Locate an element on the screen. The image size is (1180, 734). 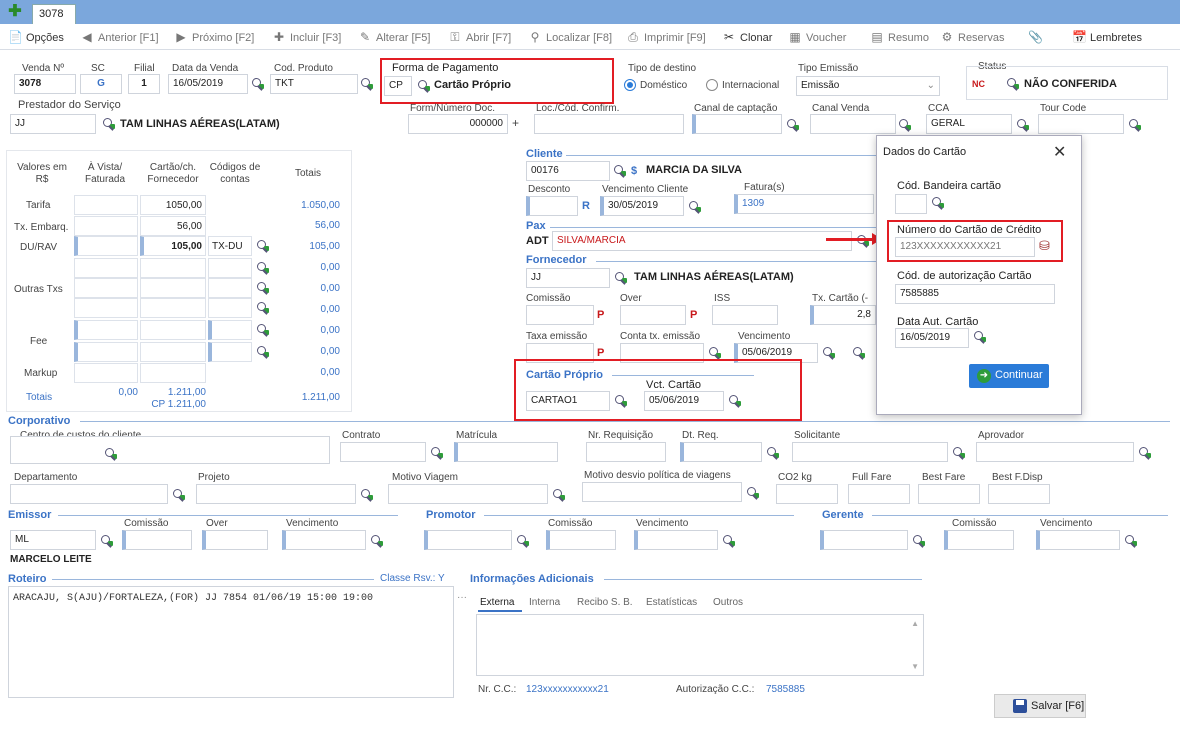
forma-pagamento-code: CP is located at coordinates (398, 86).